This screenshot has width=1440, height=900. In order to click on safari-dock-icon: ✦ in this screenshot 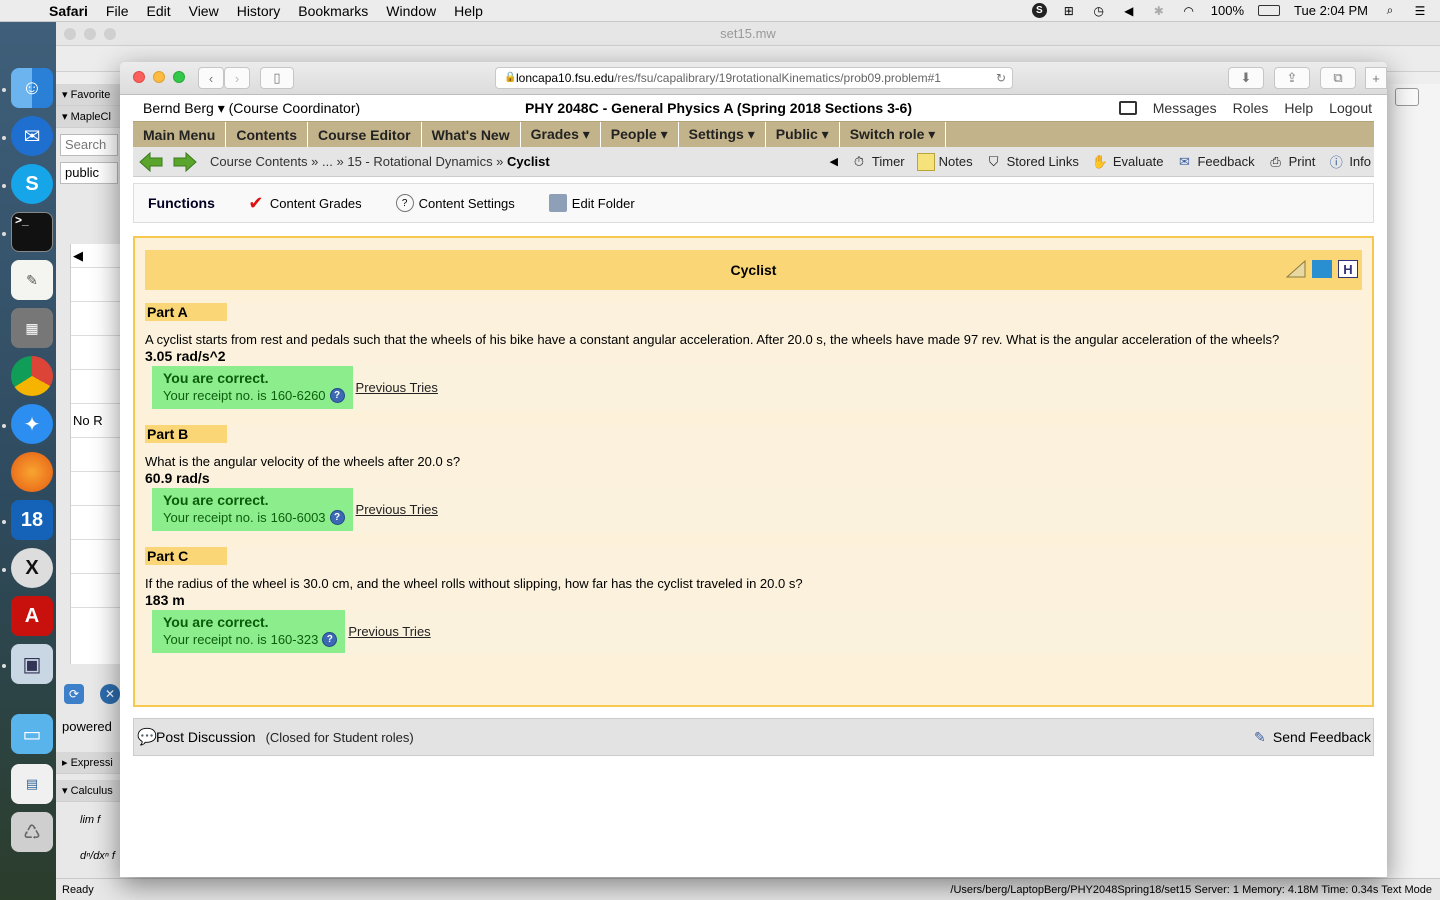, I will do `click(32, 424)`.